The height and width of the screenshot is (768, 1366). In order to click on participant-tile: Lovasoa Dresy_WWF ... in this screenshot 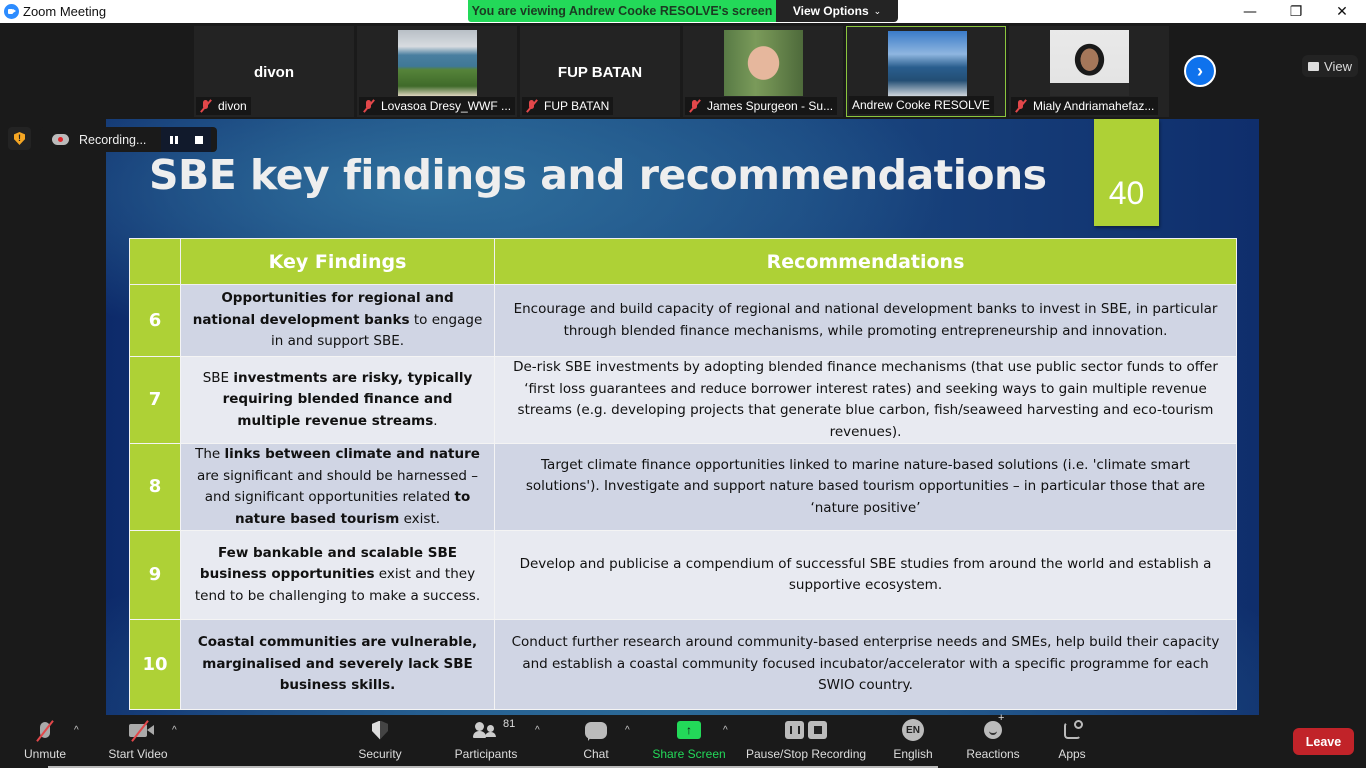, I will do `click(437, 71)`.